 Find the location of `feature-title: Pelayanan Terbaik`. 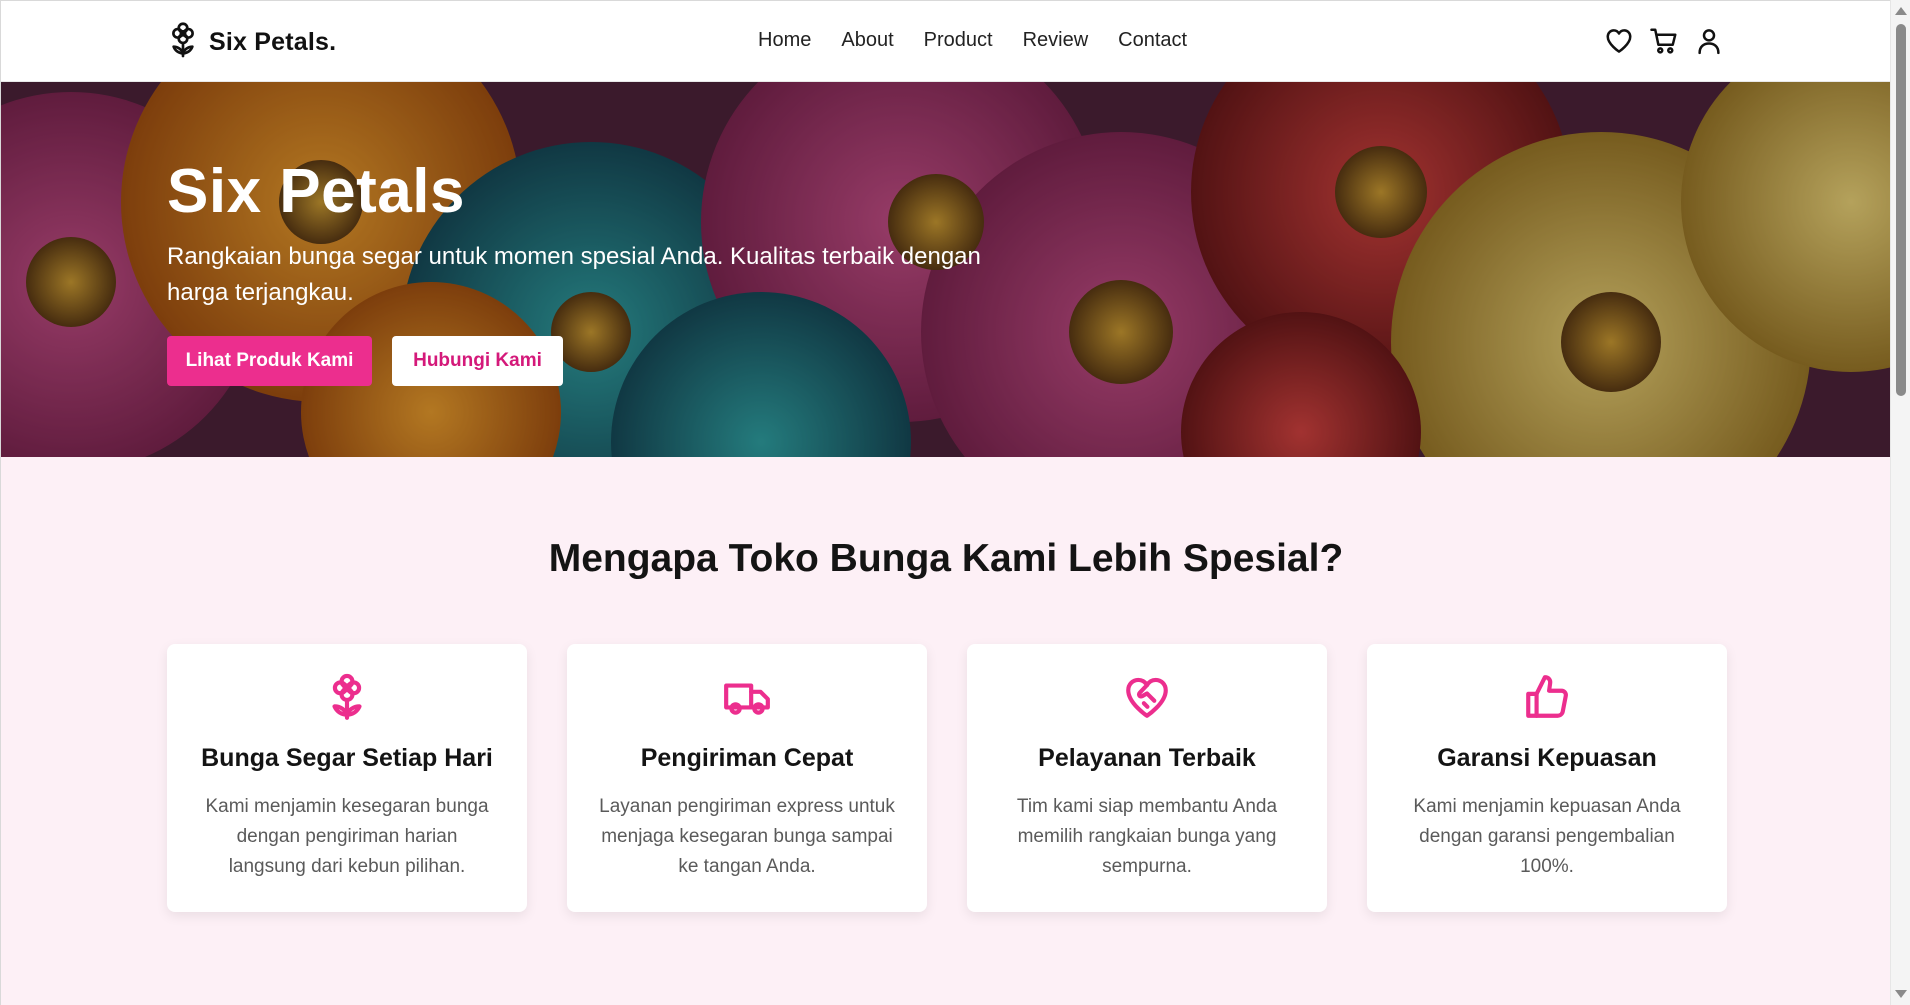

feature-title: Pelayanan Terbaik is located at coordinates (1147, 758).